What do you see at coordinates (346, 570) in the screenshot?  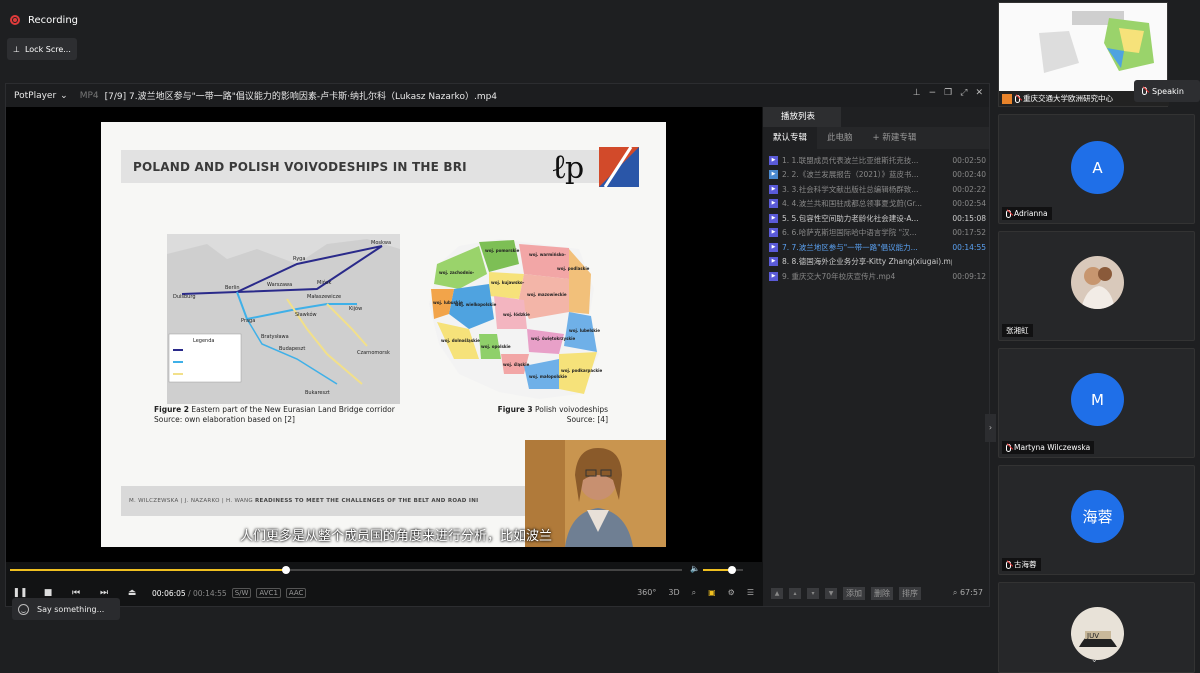 I see `seek-track` at bounding box center [346, 570].